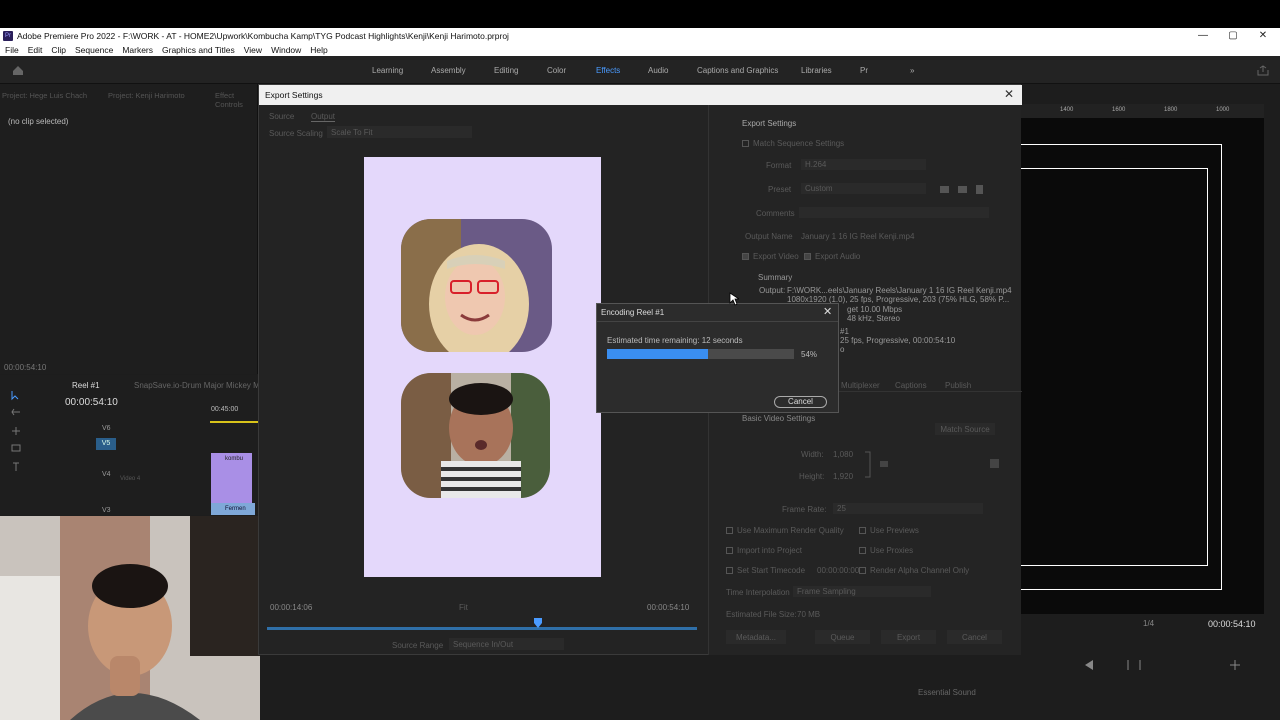  What do you see at coordinates (843, 476) in the screenshot?
I see `height-value: 1,920` at bounding box center [843, 476].